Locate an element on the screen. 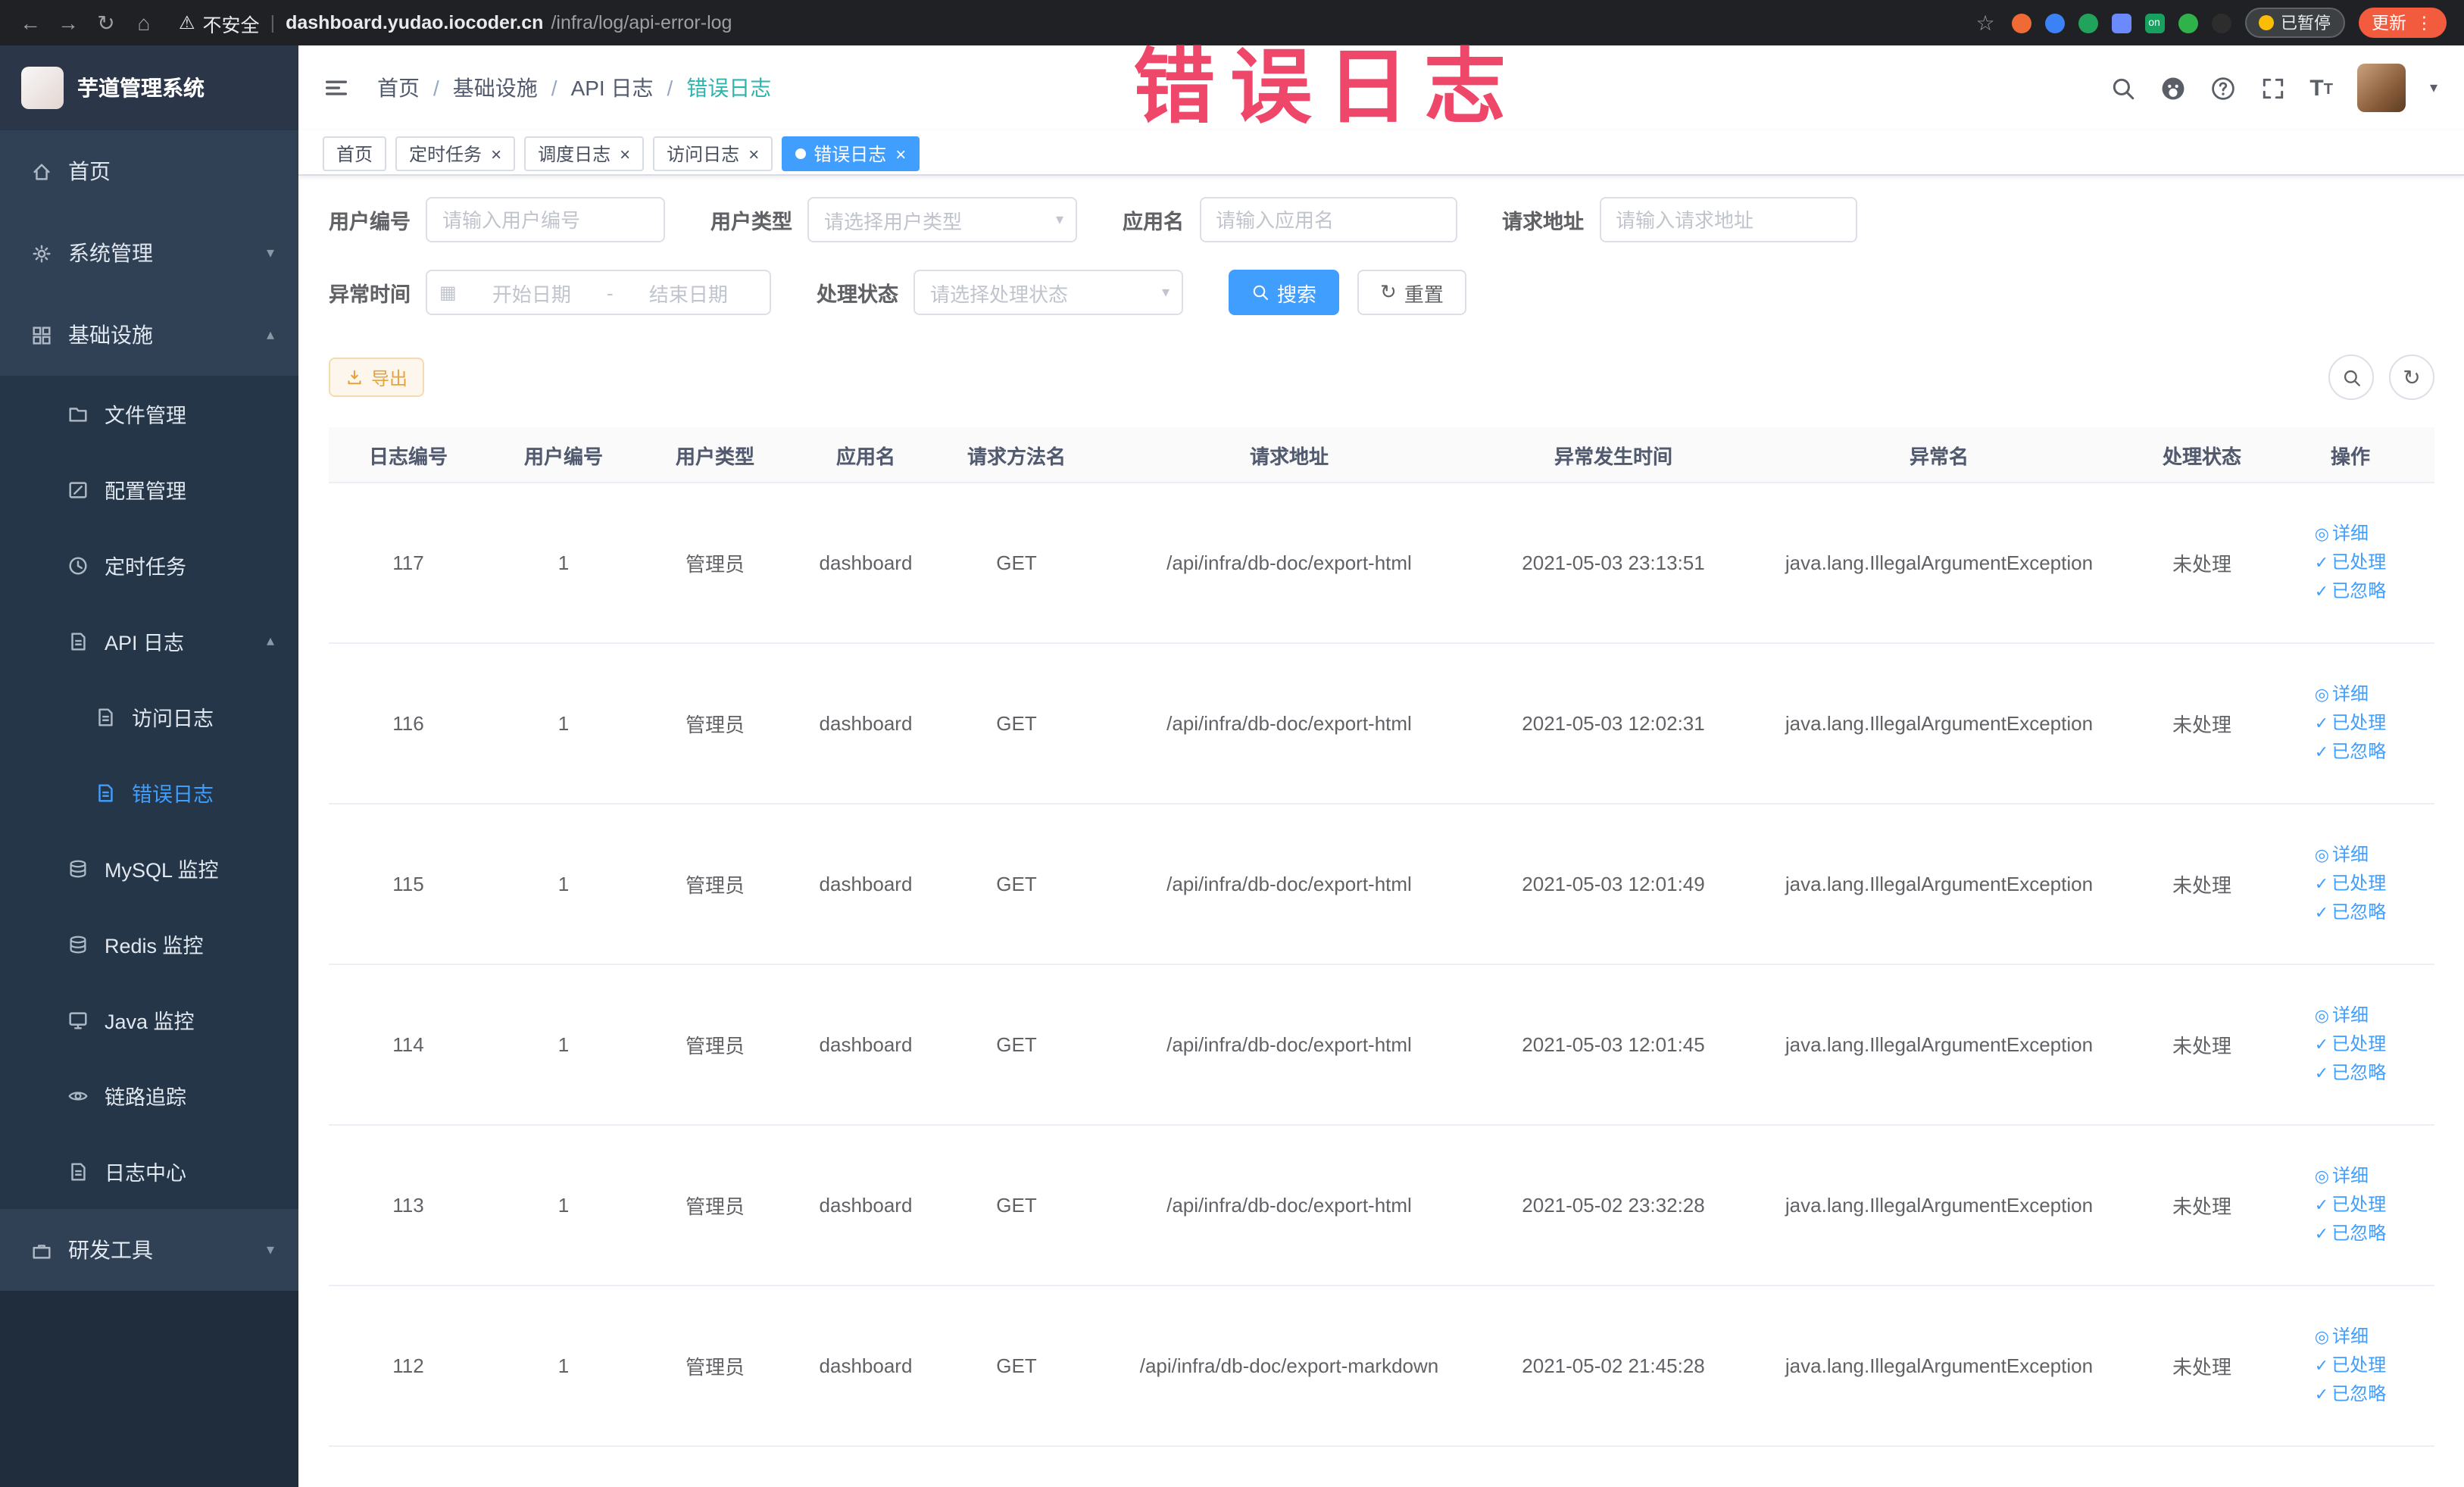 The width and height of the screenshot is (2464, 1487). fullscreen-icon is located at coordinates (2272, 88).